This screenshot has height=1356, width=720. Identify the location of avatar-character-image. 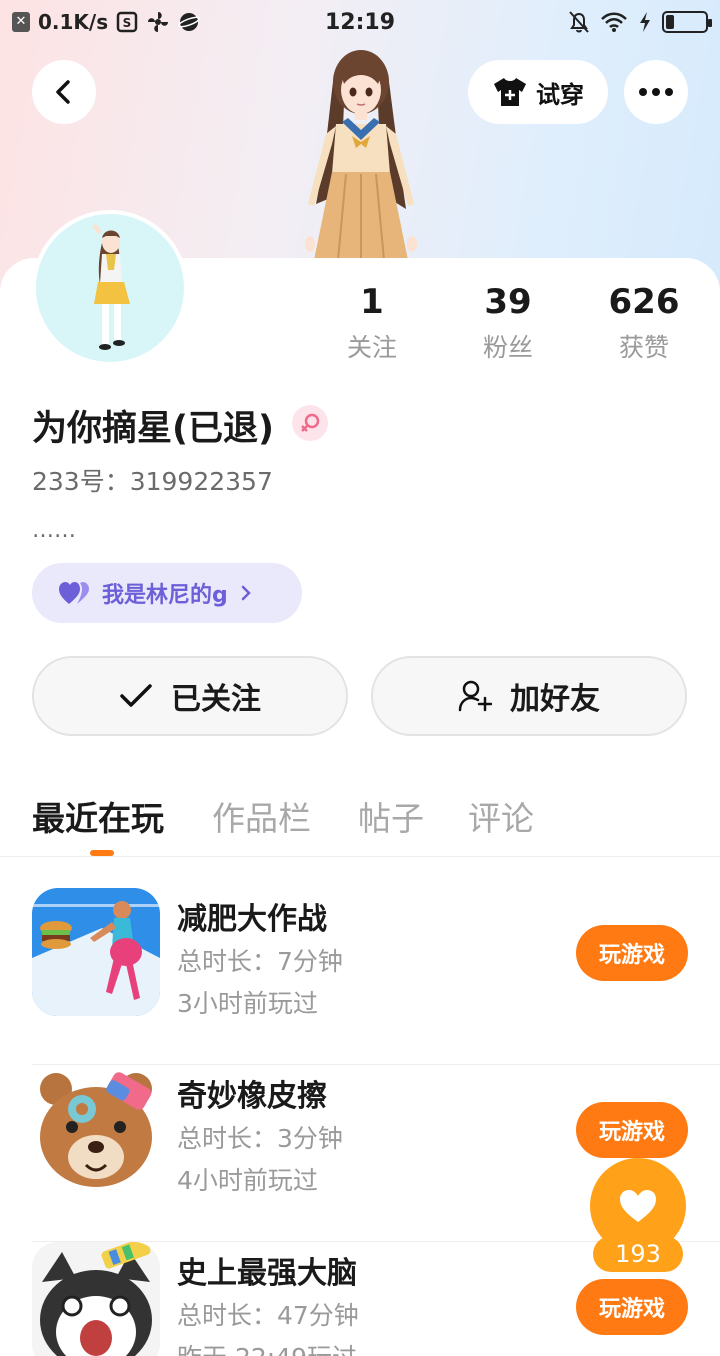
(111, 287).